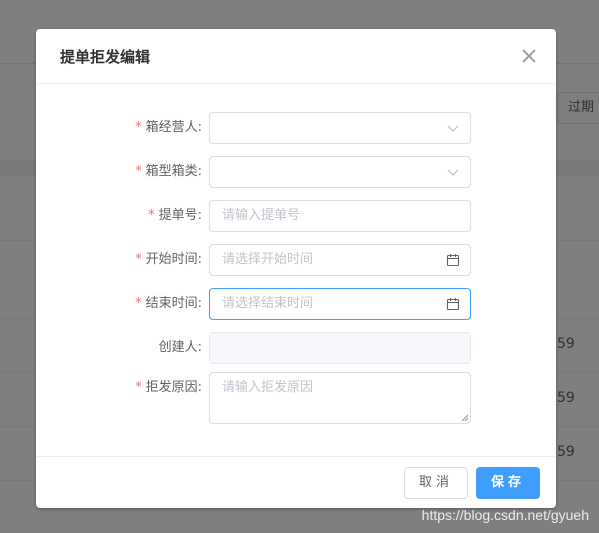 This screenshot has height=533, width=599. What do you see at coordinates (529, 56) in the screenshot?
I see `close-icon` at bounding box center [529, 56].